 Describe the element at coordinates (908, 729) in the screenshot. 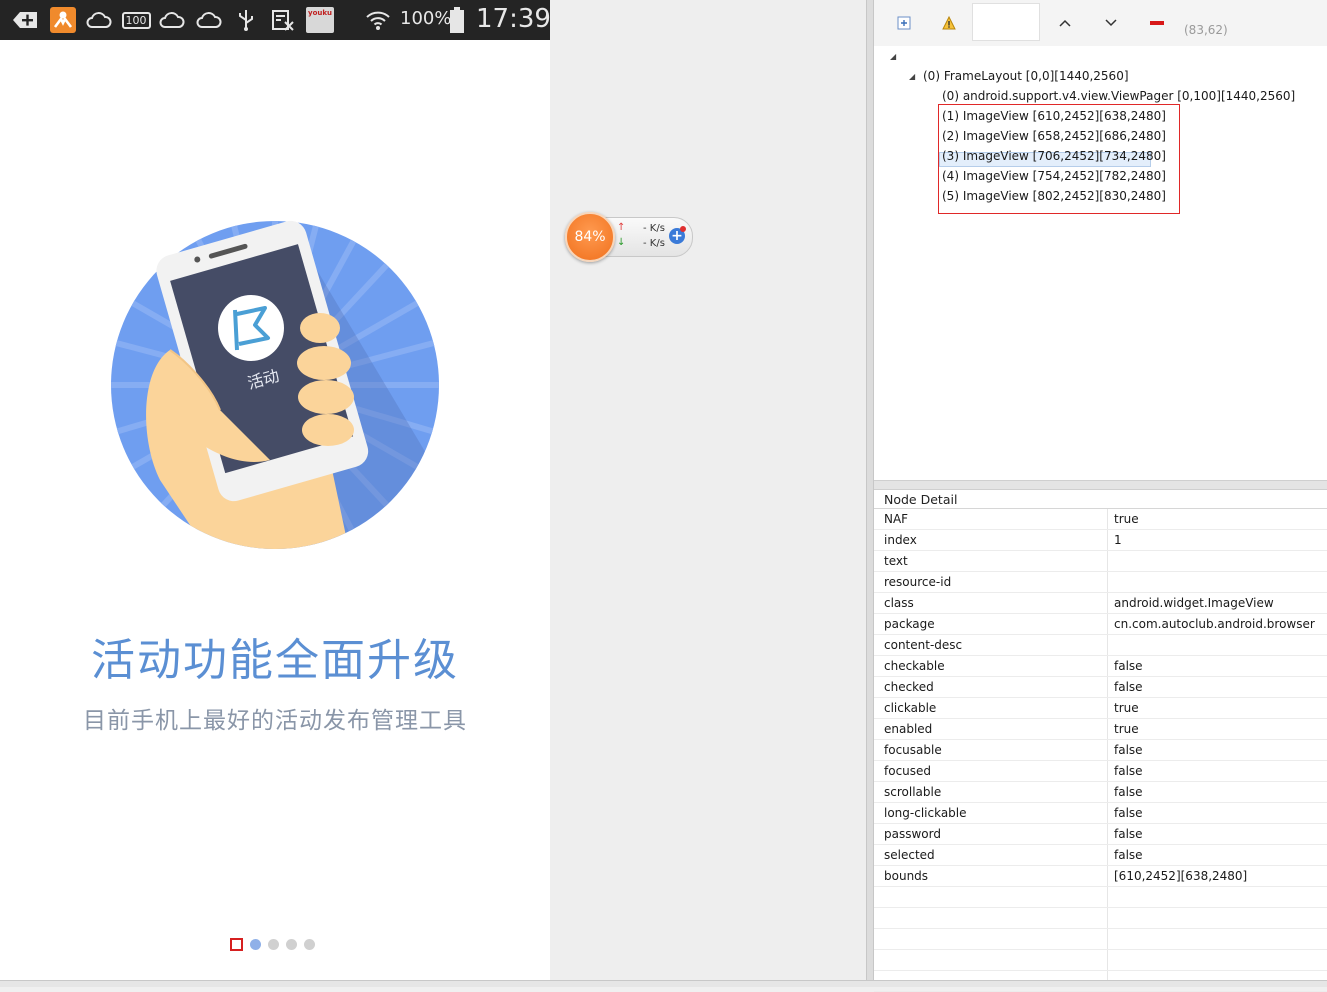

I see `detail-key: enabled` at that location.